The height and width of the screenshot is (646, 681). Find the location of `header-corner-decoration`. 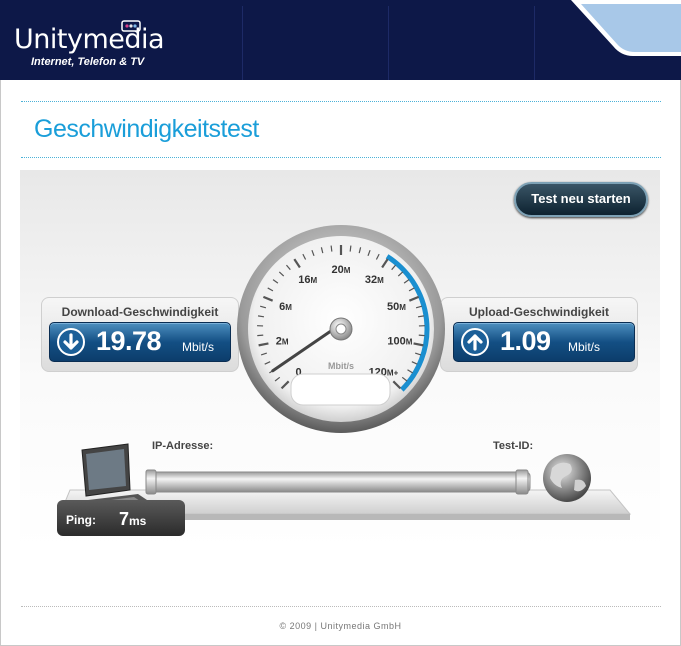

header-corner-decoration is located at coordinates (626, 28).